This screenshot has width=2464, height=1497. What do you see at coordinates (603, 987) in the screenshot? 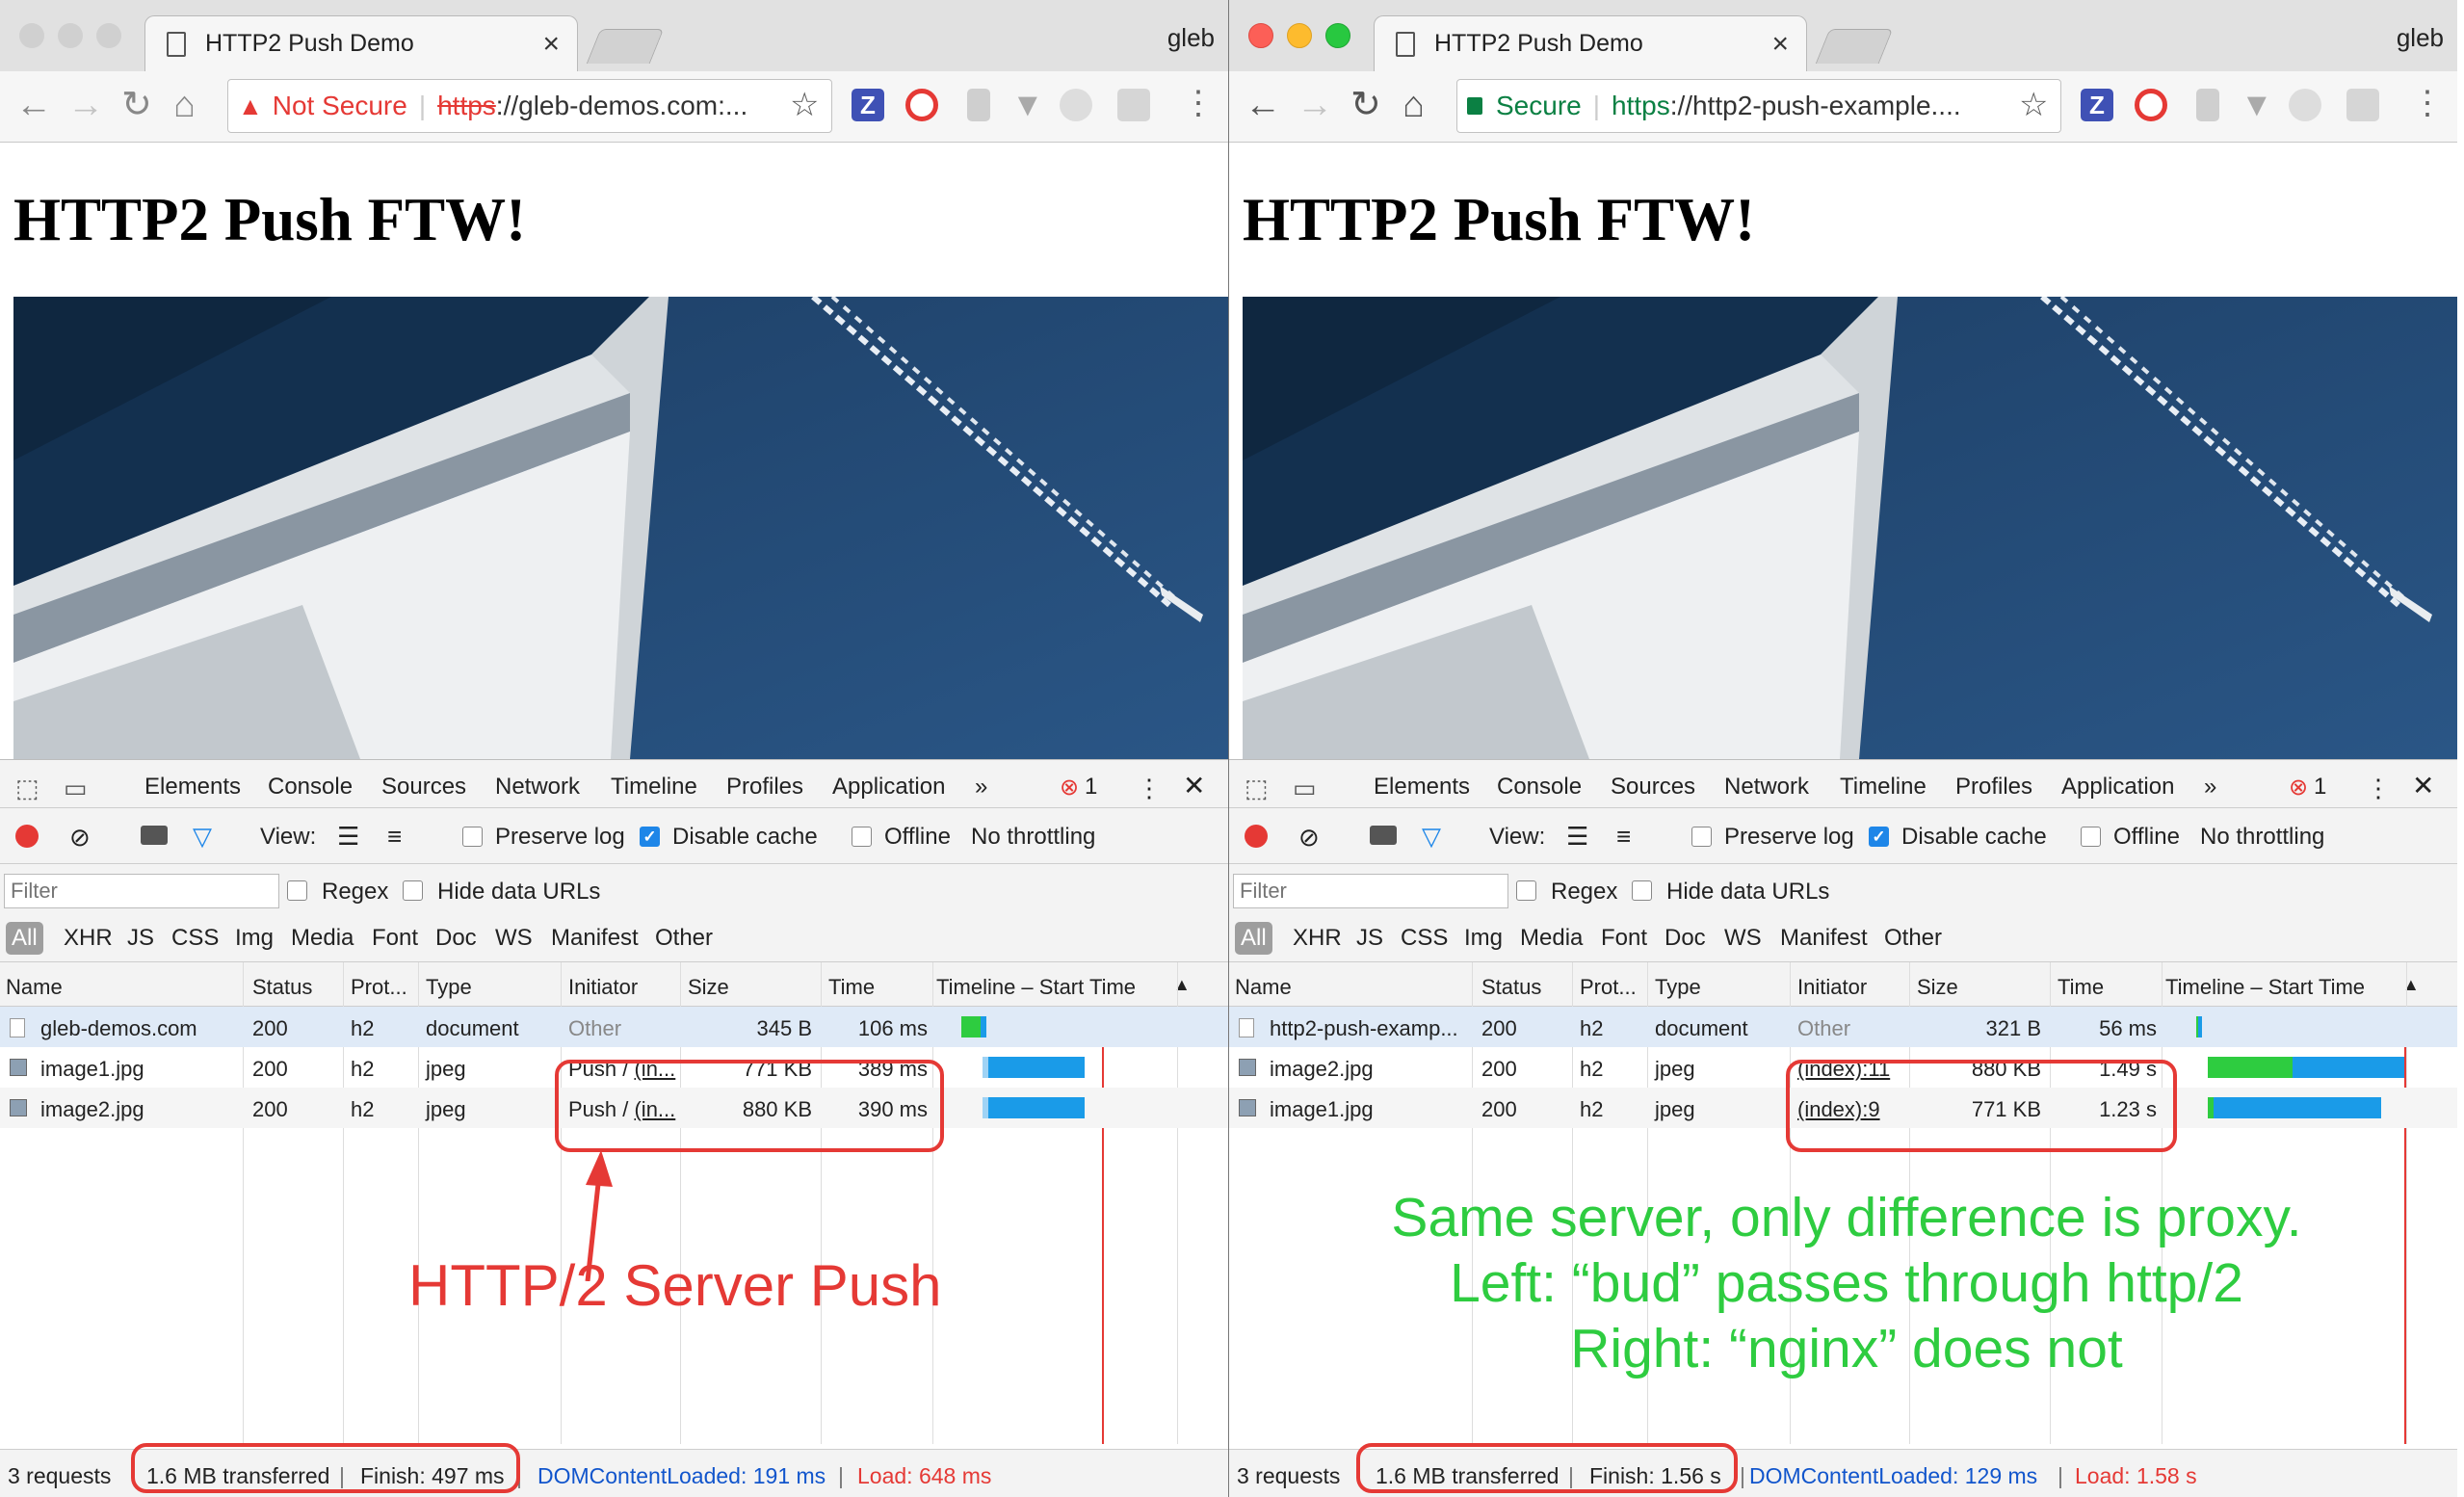
I see `column-initiator: Initiator` at bounding box center [603, 987].